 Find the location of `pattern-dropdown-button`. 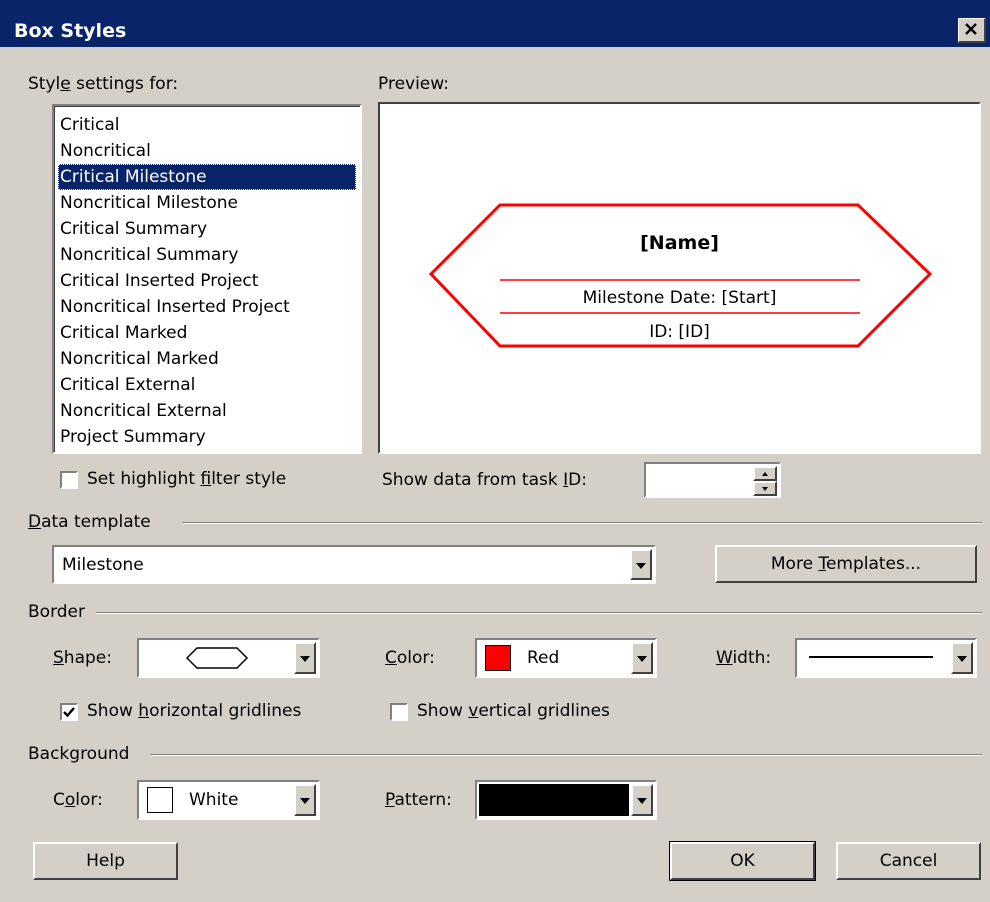

pattern-dropdown-button is located at coordinates (642, 800).